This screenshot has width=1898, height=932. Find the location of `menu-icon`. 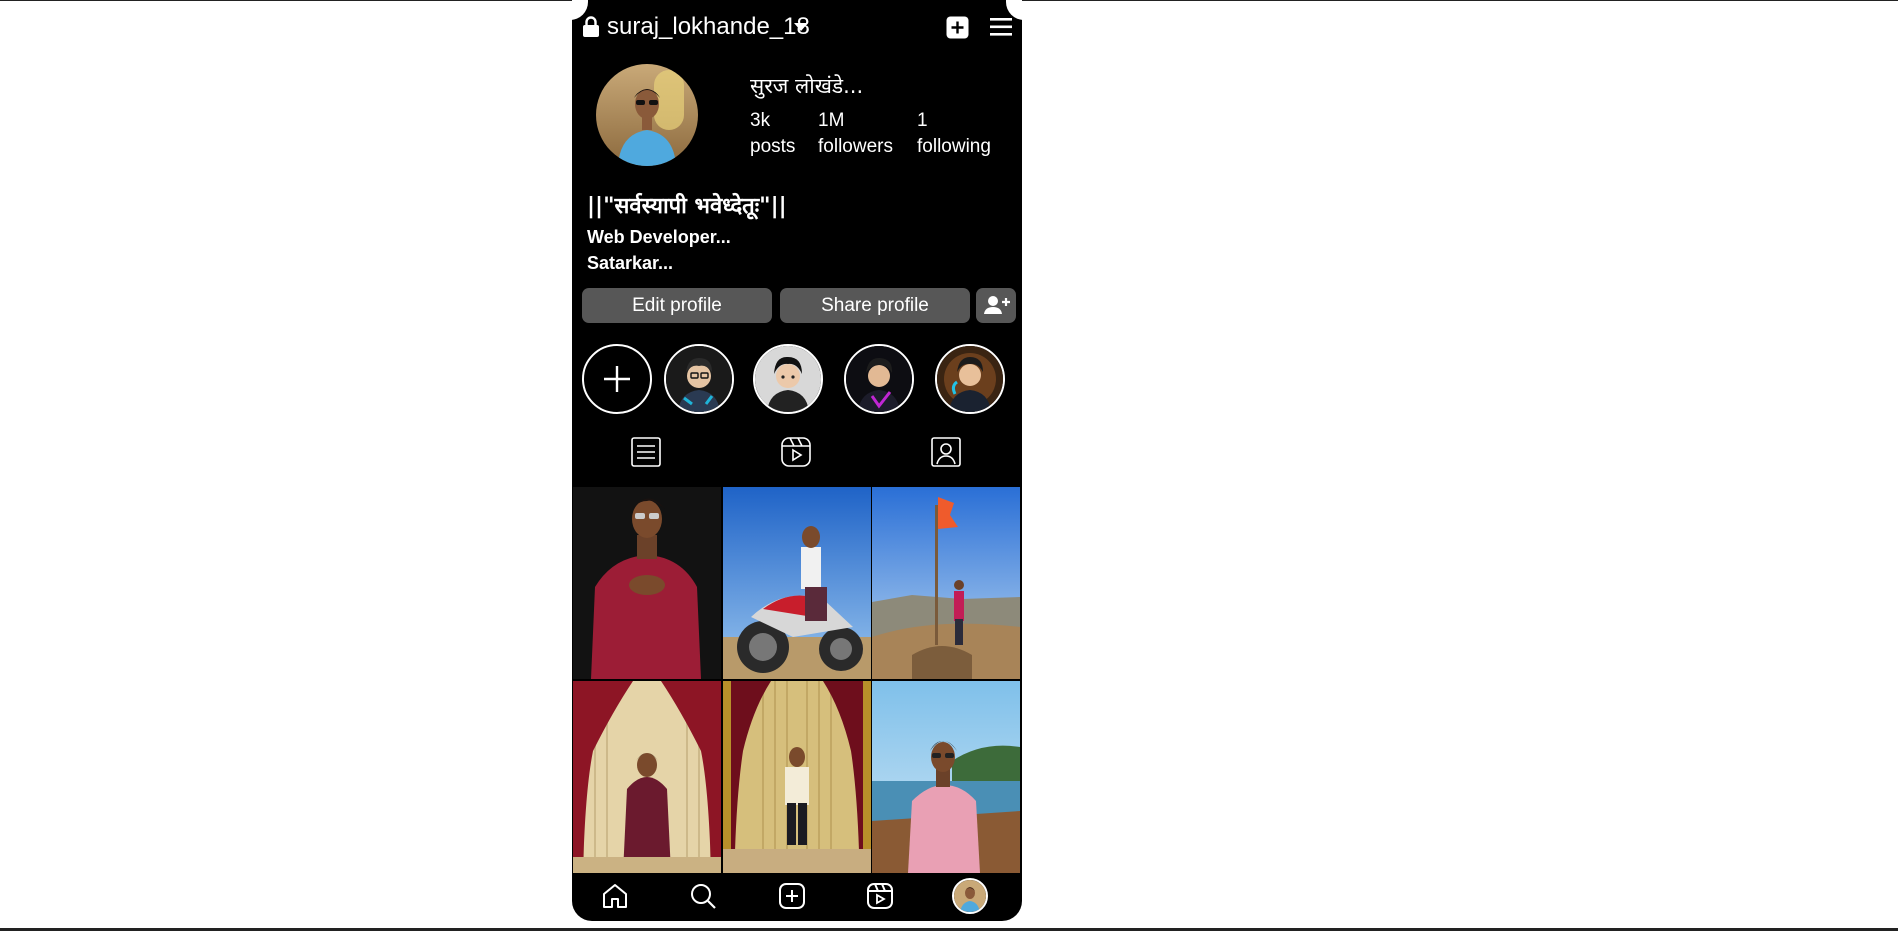

menu-icon is located at coordinates (1001, 27).